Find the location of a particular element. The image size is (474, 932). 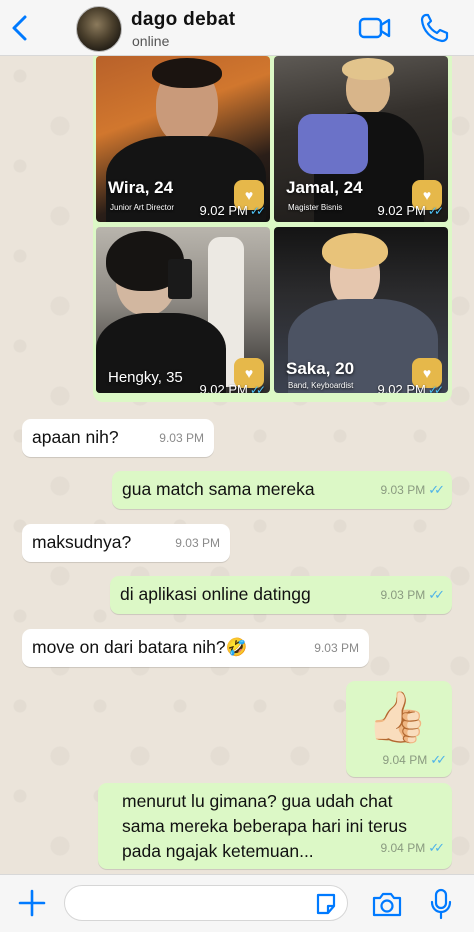

message-text: di aplikasi online datingg is located at coordinates (215, 594).